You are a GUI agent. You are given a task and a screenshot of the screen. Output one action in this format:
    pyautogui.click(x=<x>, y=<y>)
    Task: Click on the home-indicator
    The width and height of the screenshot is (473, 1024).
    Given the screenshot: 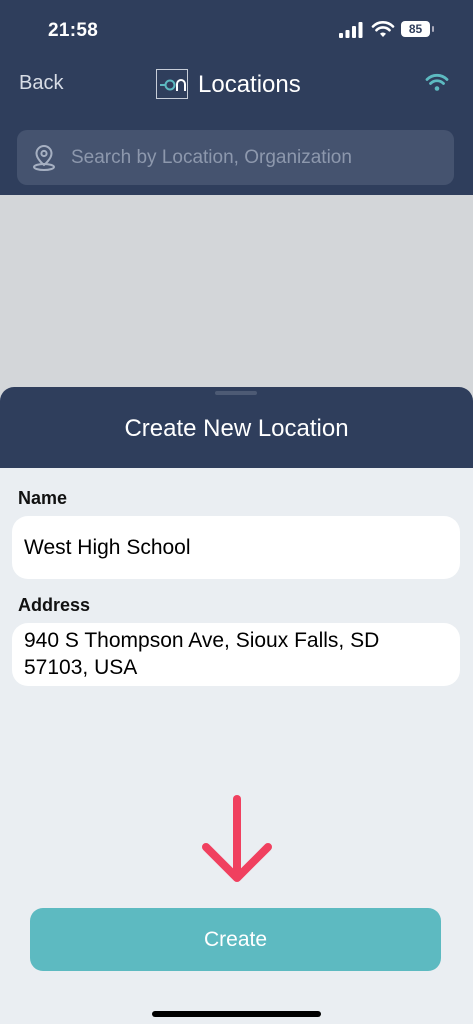 What is the action you would take?
    pyautogui.click(x=236, y=1014)
    